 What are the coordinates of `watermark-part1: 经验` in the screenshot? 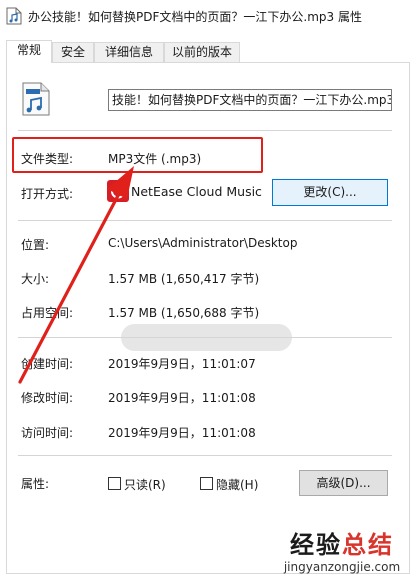 It's located at (316, 545).